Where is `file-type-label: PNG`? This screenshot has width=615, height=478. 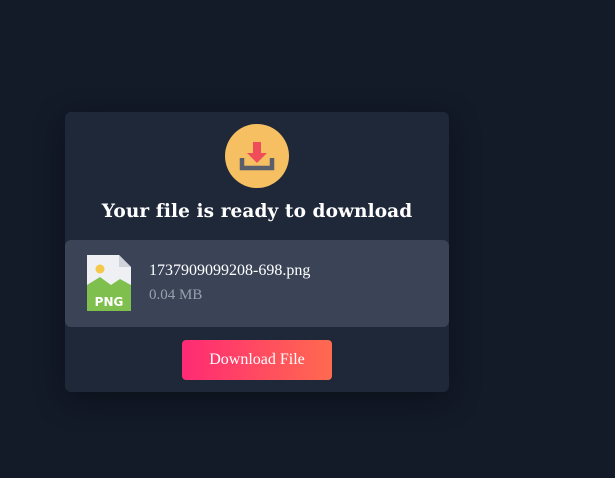 file-type-label: PNG is located at coordinates (109, 302).